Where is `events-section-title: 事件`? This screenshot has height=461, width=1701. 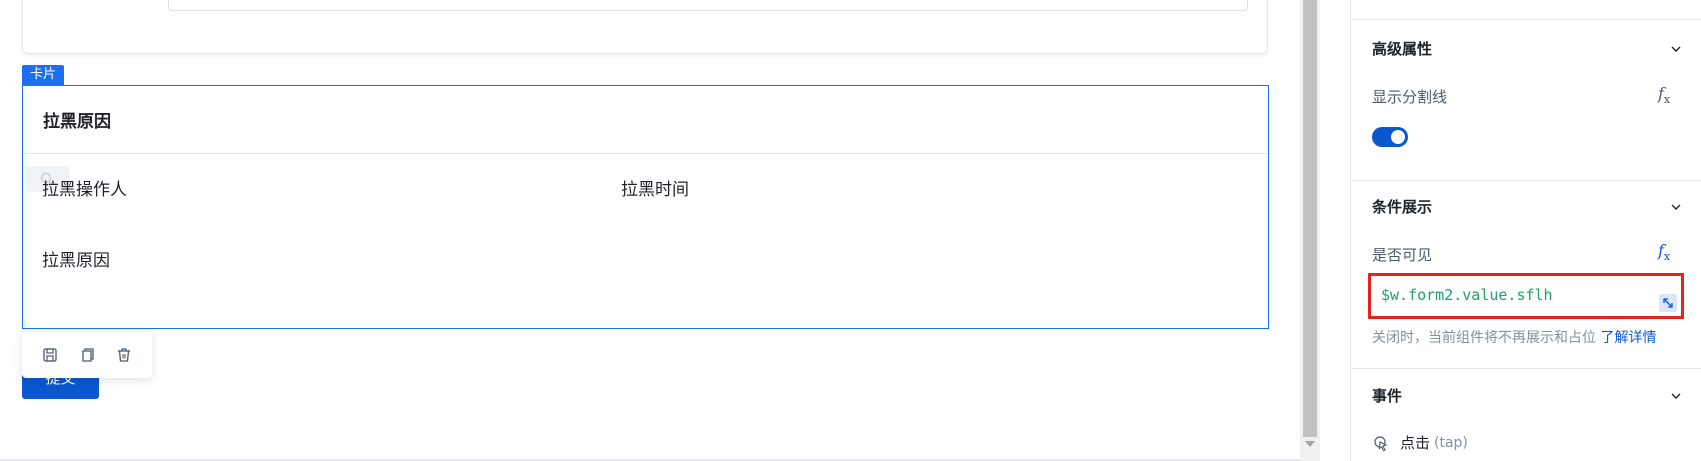
events-section-title: 事件 is located at coordinates (1387, 396).